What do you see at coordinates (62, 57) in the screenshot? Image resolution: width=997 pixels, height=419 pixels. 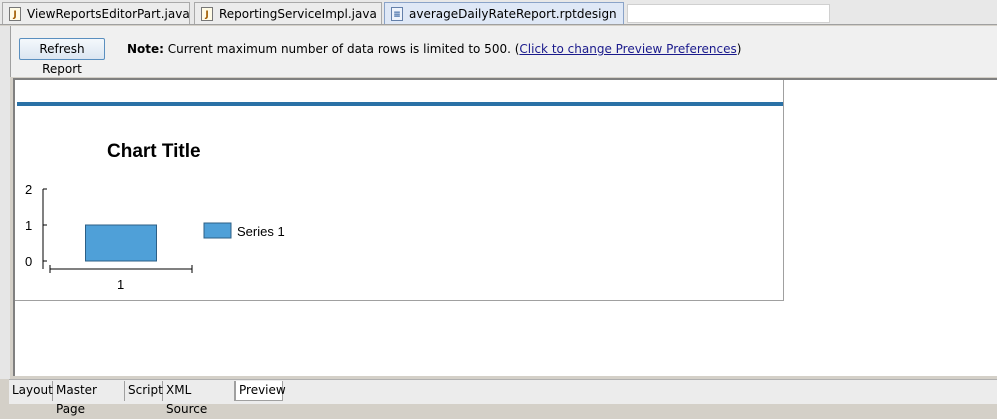 I see `refresh-report-button: Refresh Report` at bounding box center [62, 57].